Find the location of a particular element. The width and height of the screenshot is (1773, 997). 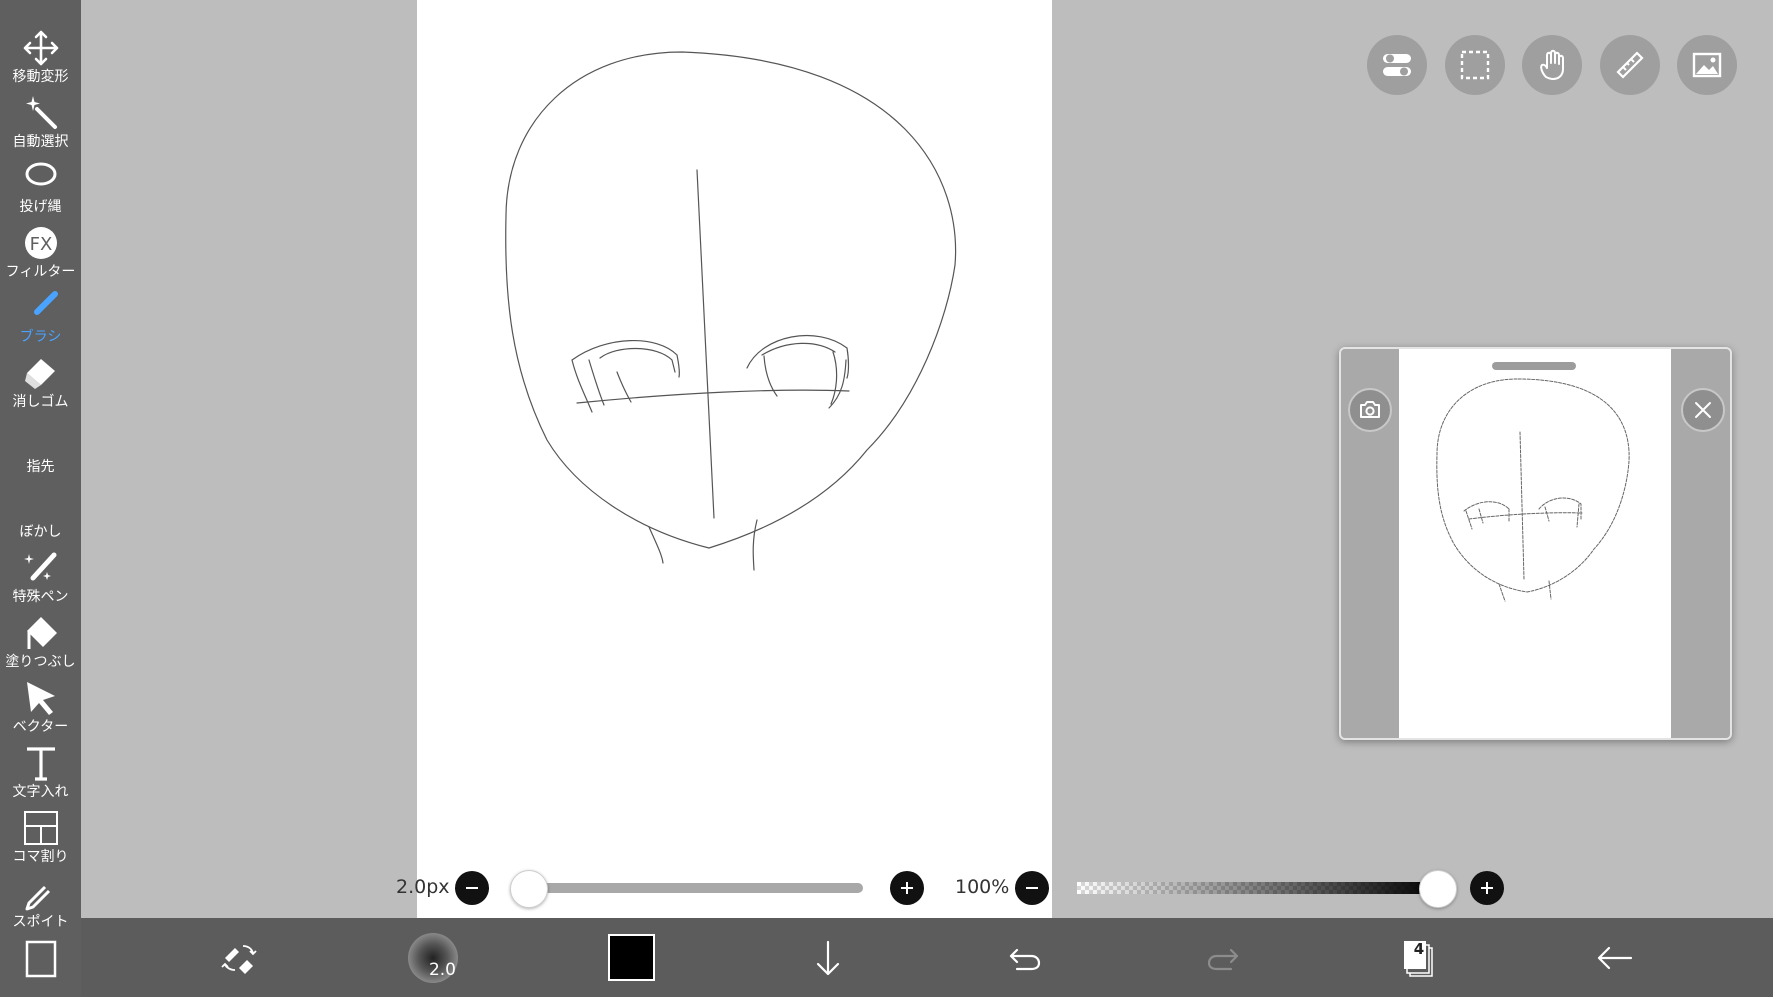

bottom-toolbar: 2.0 4 is located at coordinates (927, 957).